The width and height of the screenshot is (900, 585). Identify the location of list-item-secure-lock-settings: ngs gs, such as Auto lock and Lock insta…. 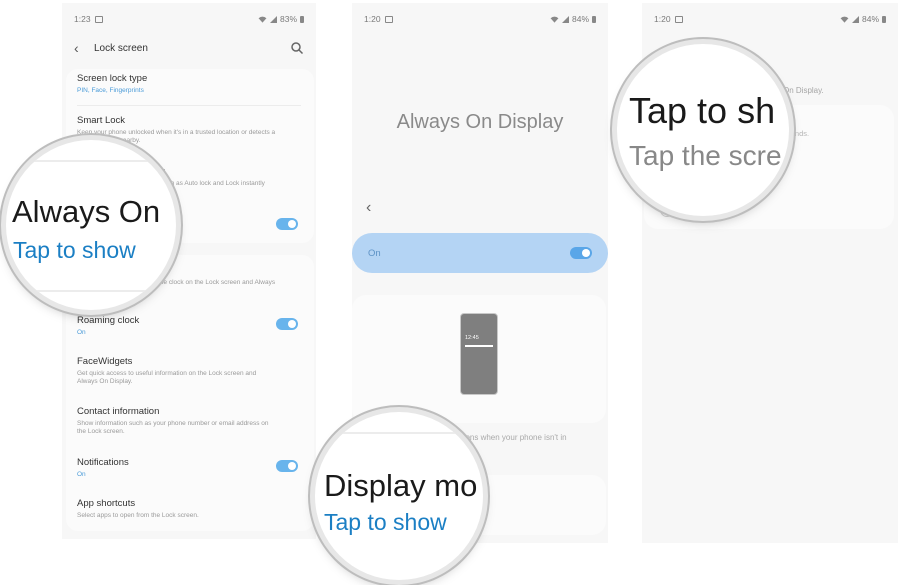
(224, 177).